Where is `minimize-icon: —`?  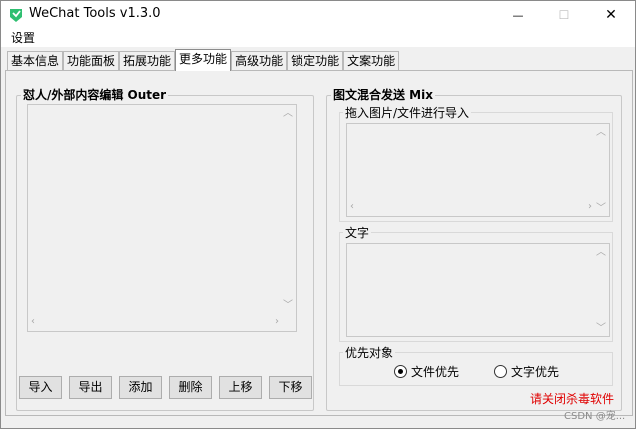
minimize-icon: — is located at coordinates (518, 15).